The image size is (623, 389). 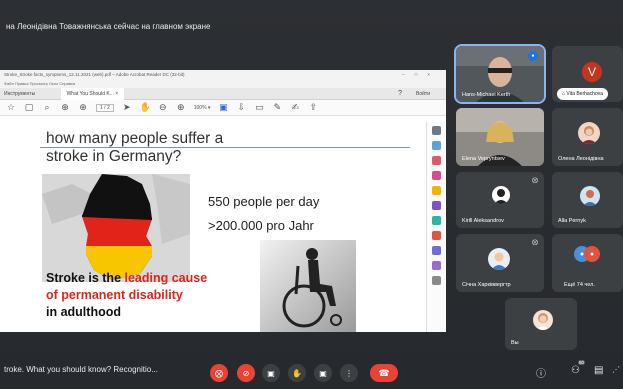 I want to click on wheelchair-image, so click(x=308, y=286).